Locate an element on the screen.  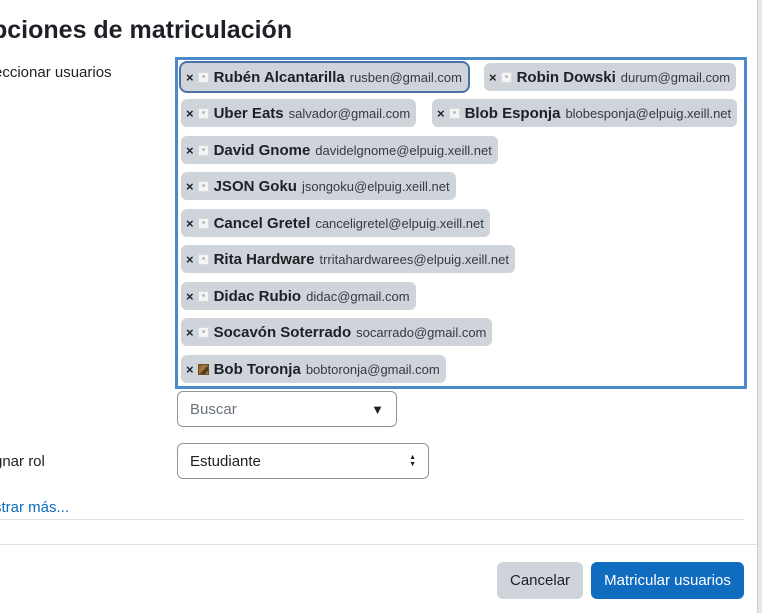
user-email: rusben@gmail.com is located at coordinates (405, 77).